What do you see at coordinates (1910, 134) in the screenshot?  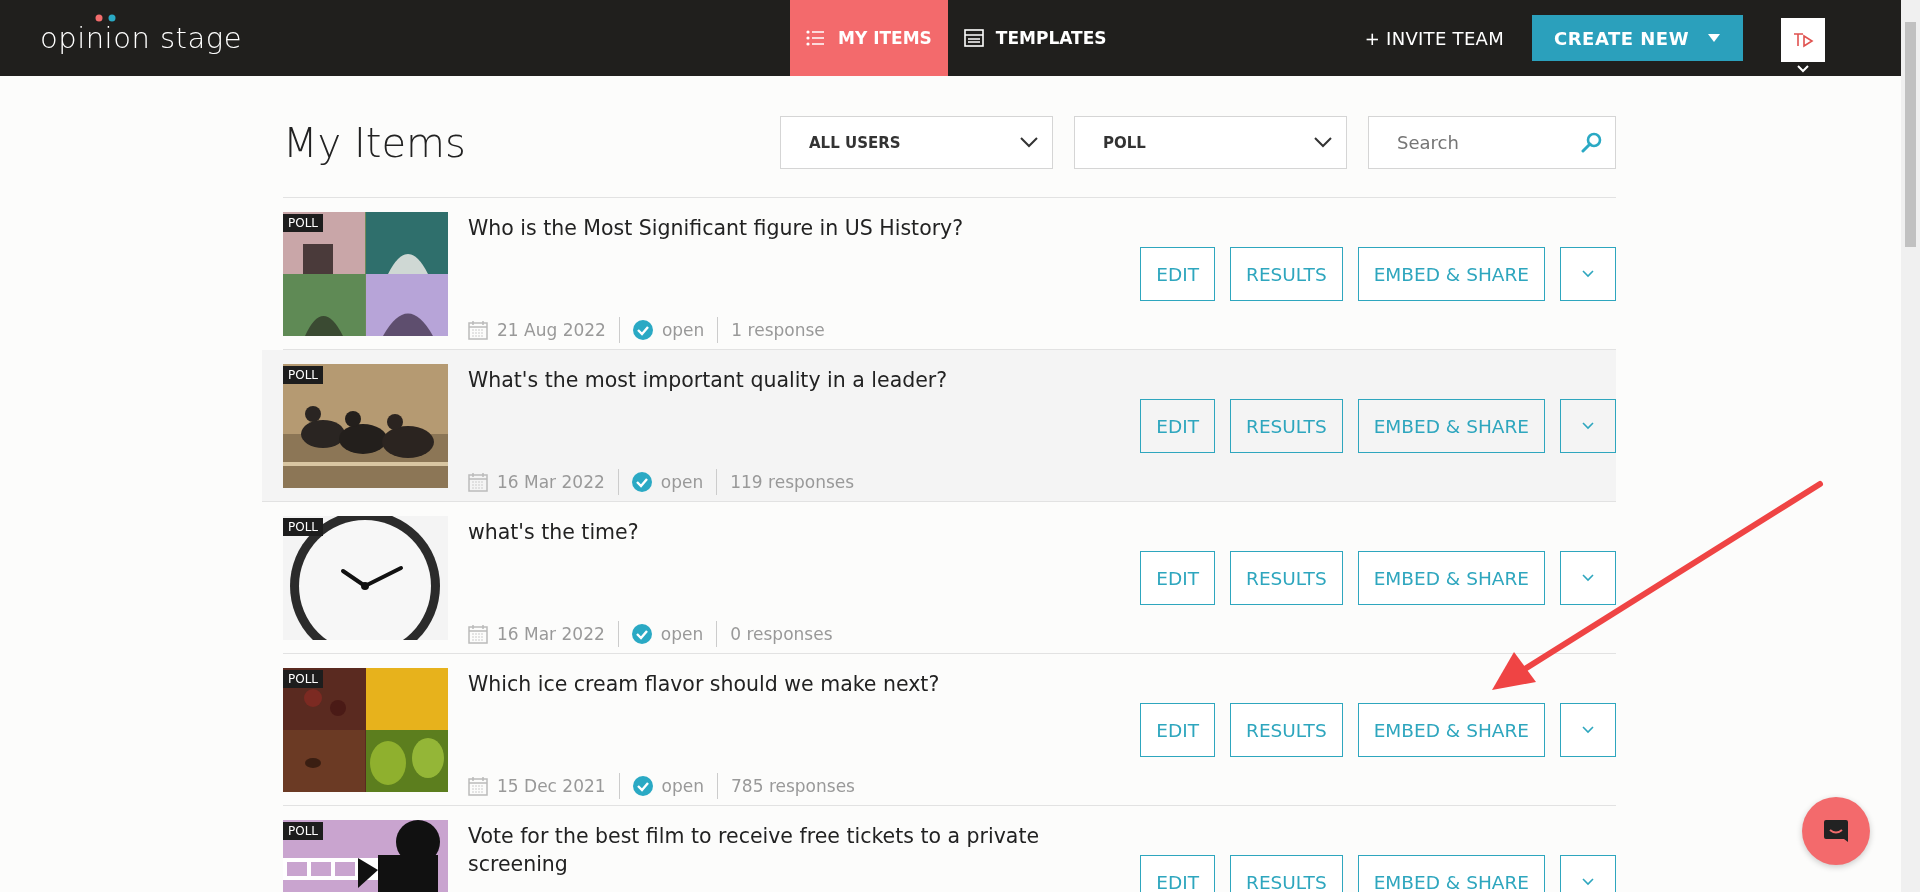 I see `scrollbar-thumb` at bounding box center [1910, 134].